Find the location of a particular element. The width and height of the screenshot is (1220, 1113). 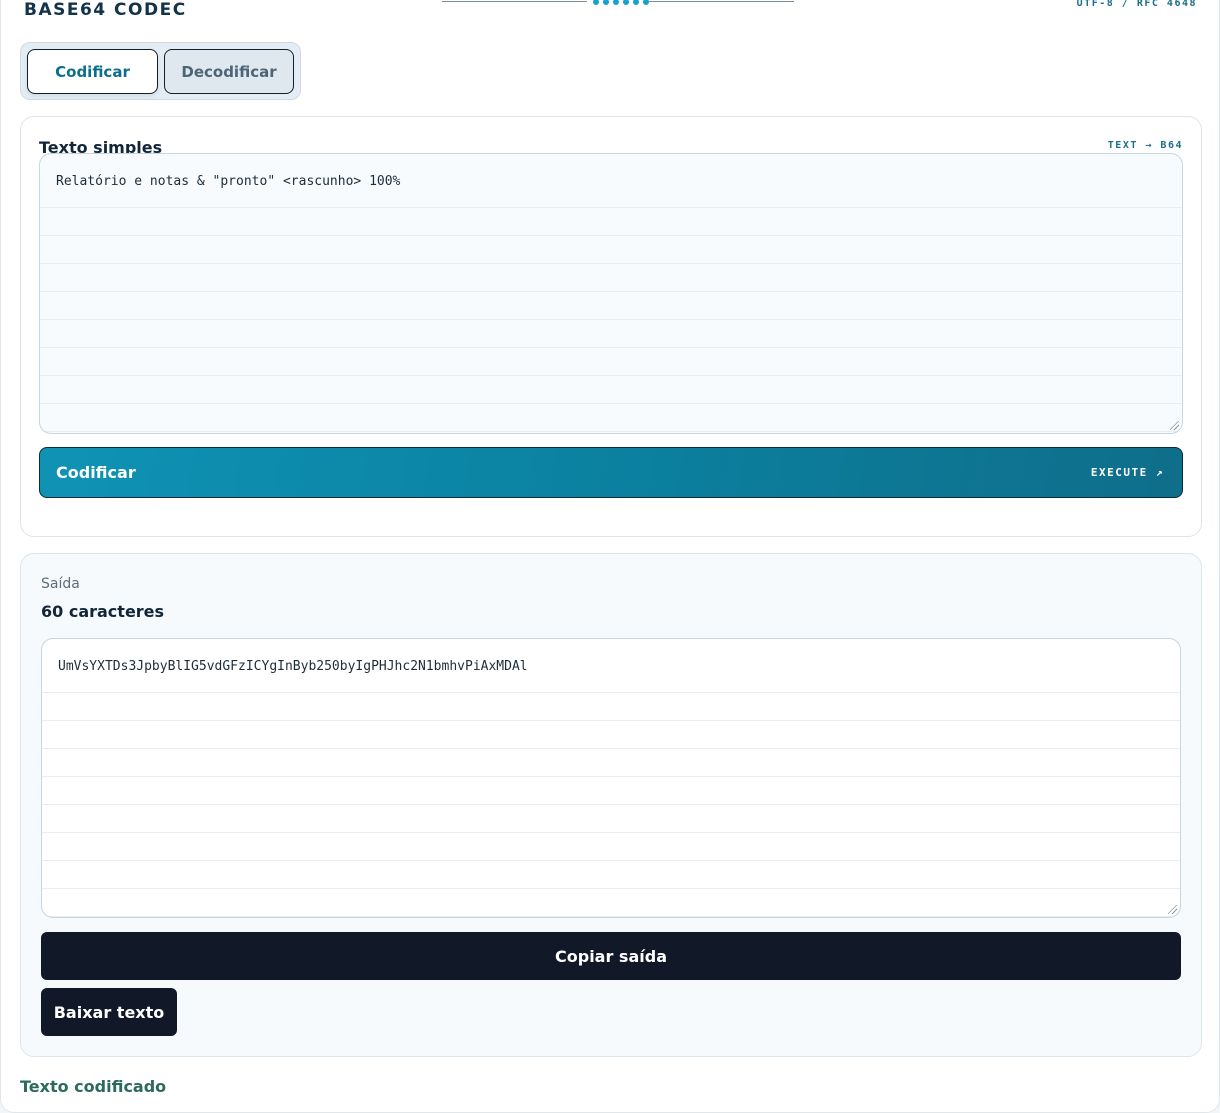

encode-button: Codificar EXECUTE ↗ is located at coordinates (611, 472).